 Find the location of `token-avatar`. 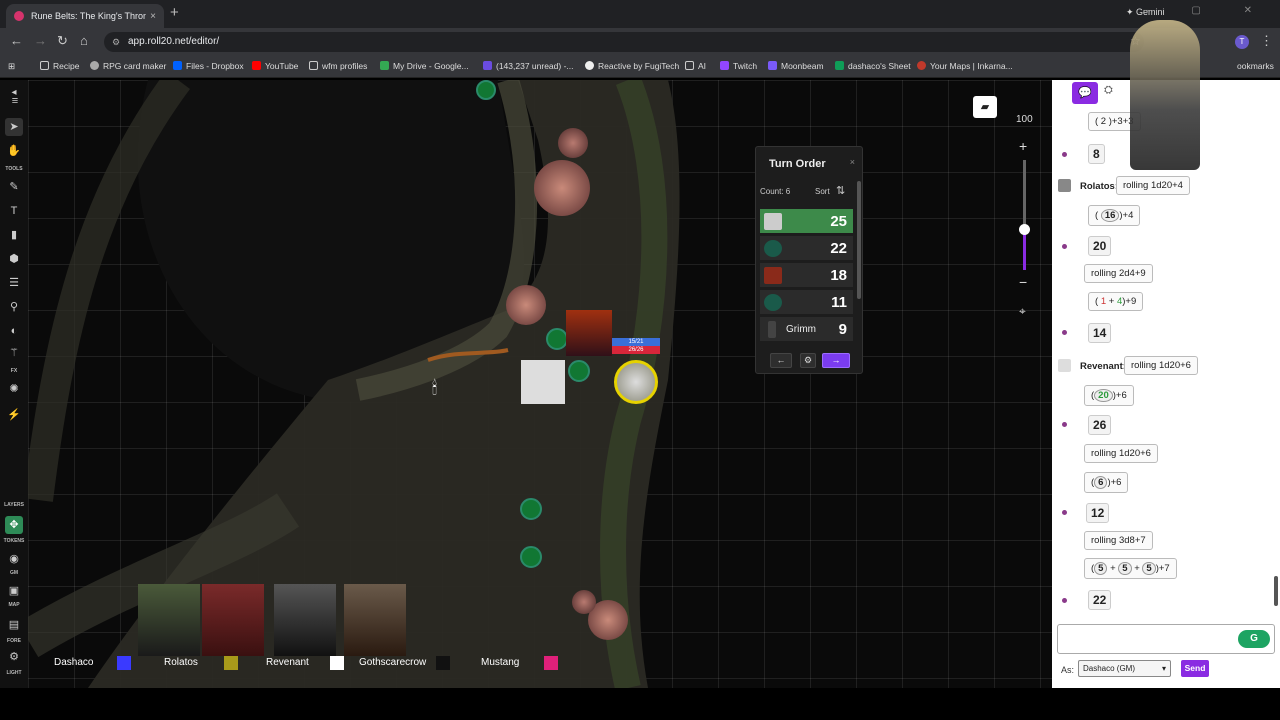

token-avatar is located at coordinates (773, 302).